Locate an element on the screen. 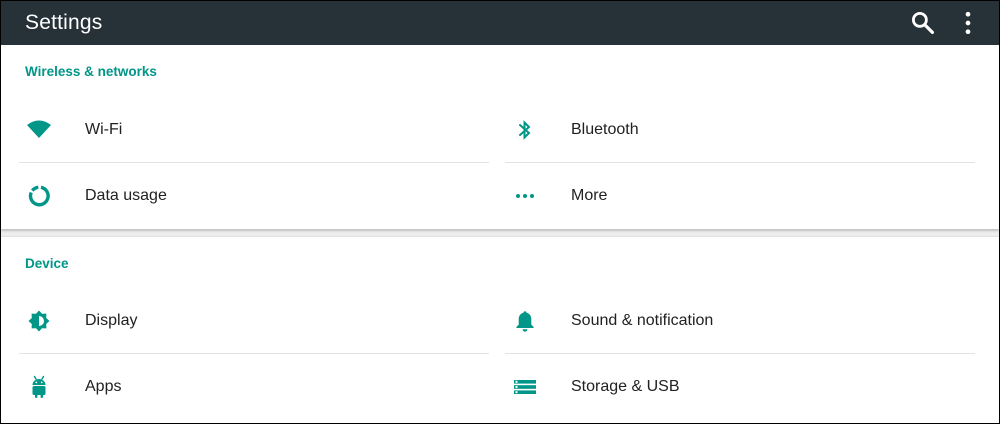 Image resolution: width=1000 pixels, height=424 pixels. bluetooth-icon is located at coordinates (525, 130).